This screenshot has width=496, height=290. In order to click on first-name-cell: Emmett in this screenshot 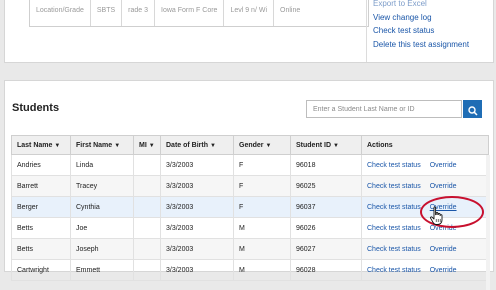, I will do `click(102, 270)`.